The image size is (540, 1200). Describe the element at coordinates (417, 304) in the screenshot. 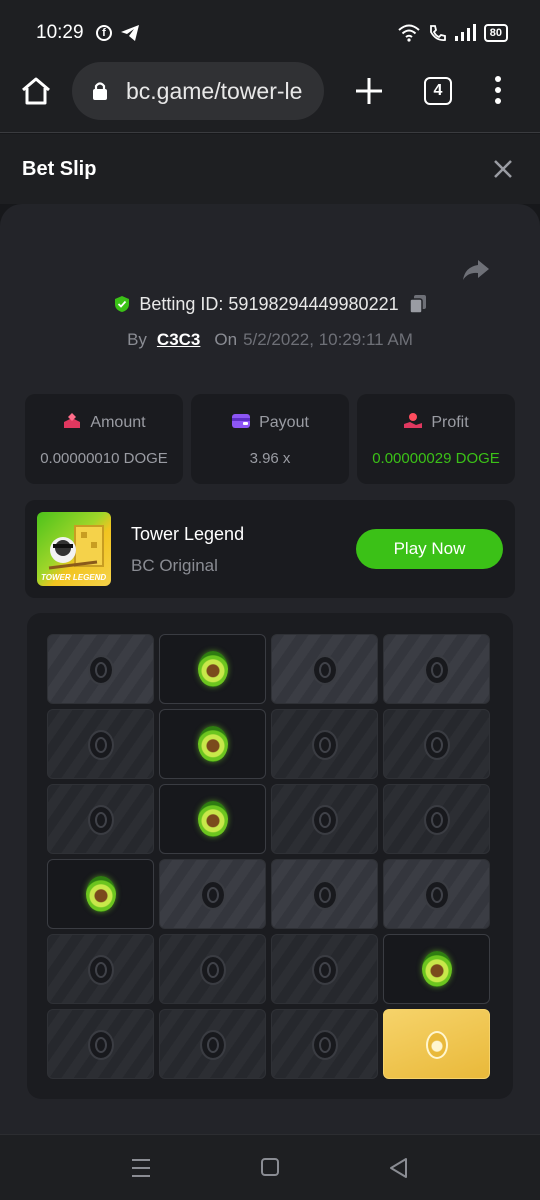

I see `copy-icon` at that location.